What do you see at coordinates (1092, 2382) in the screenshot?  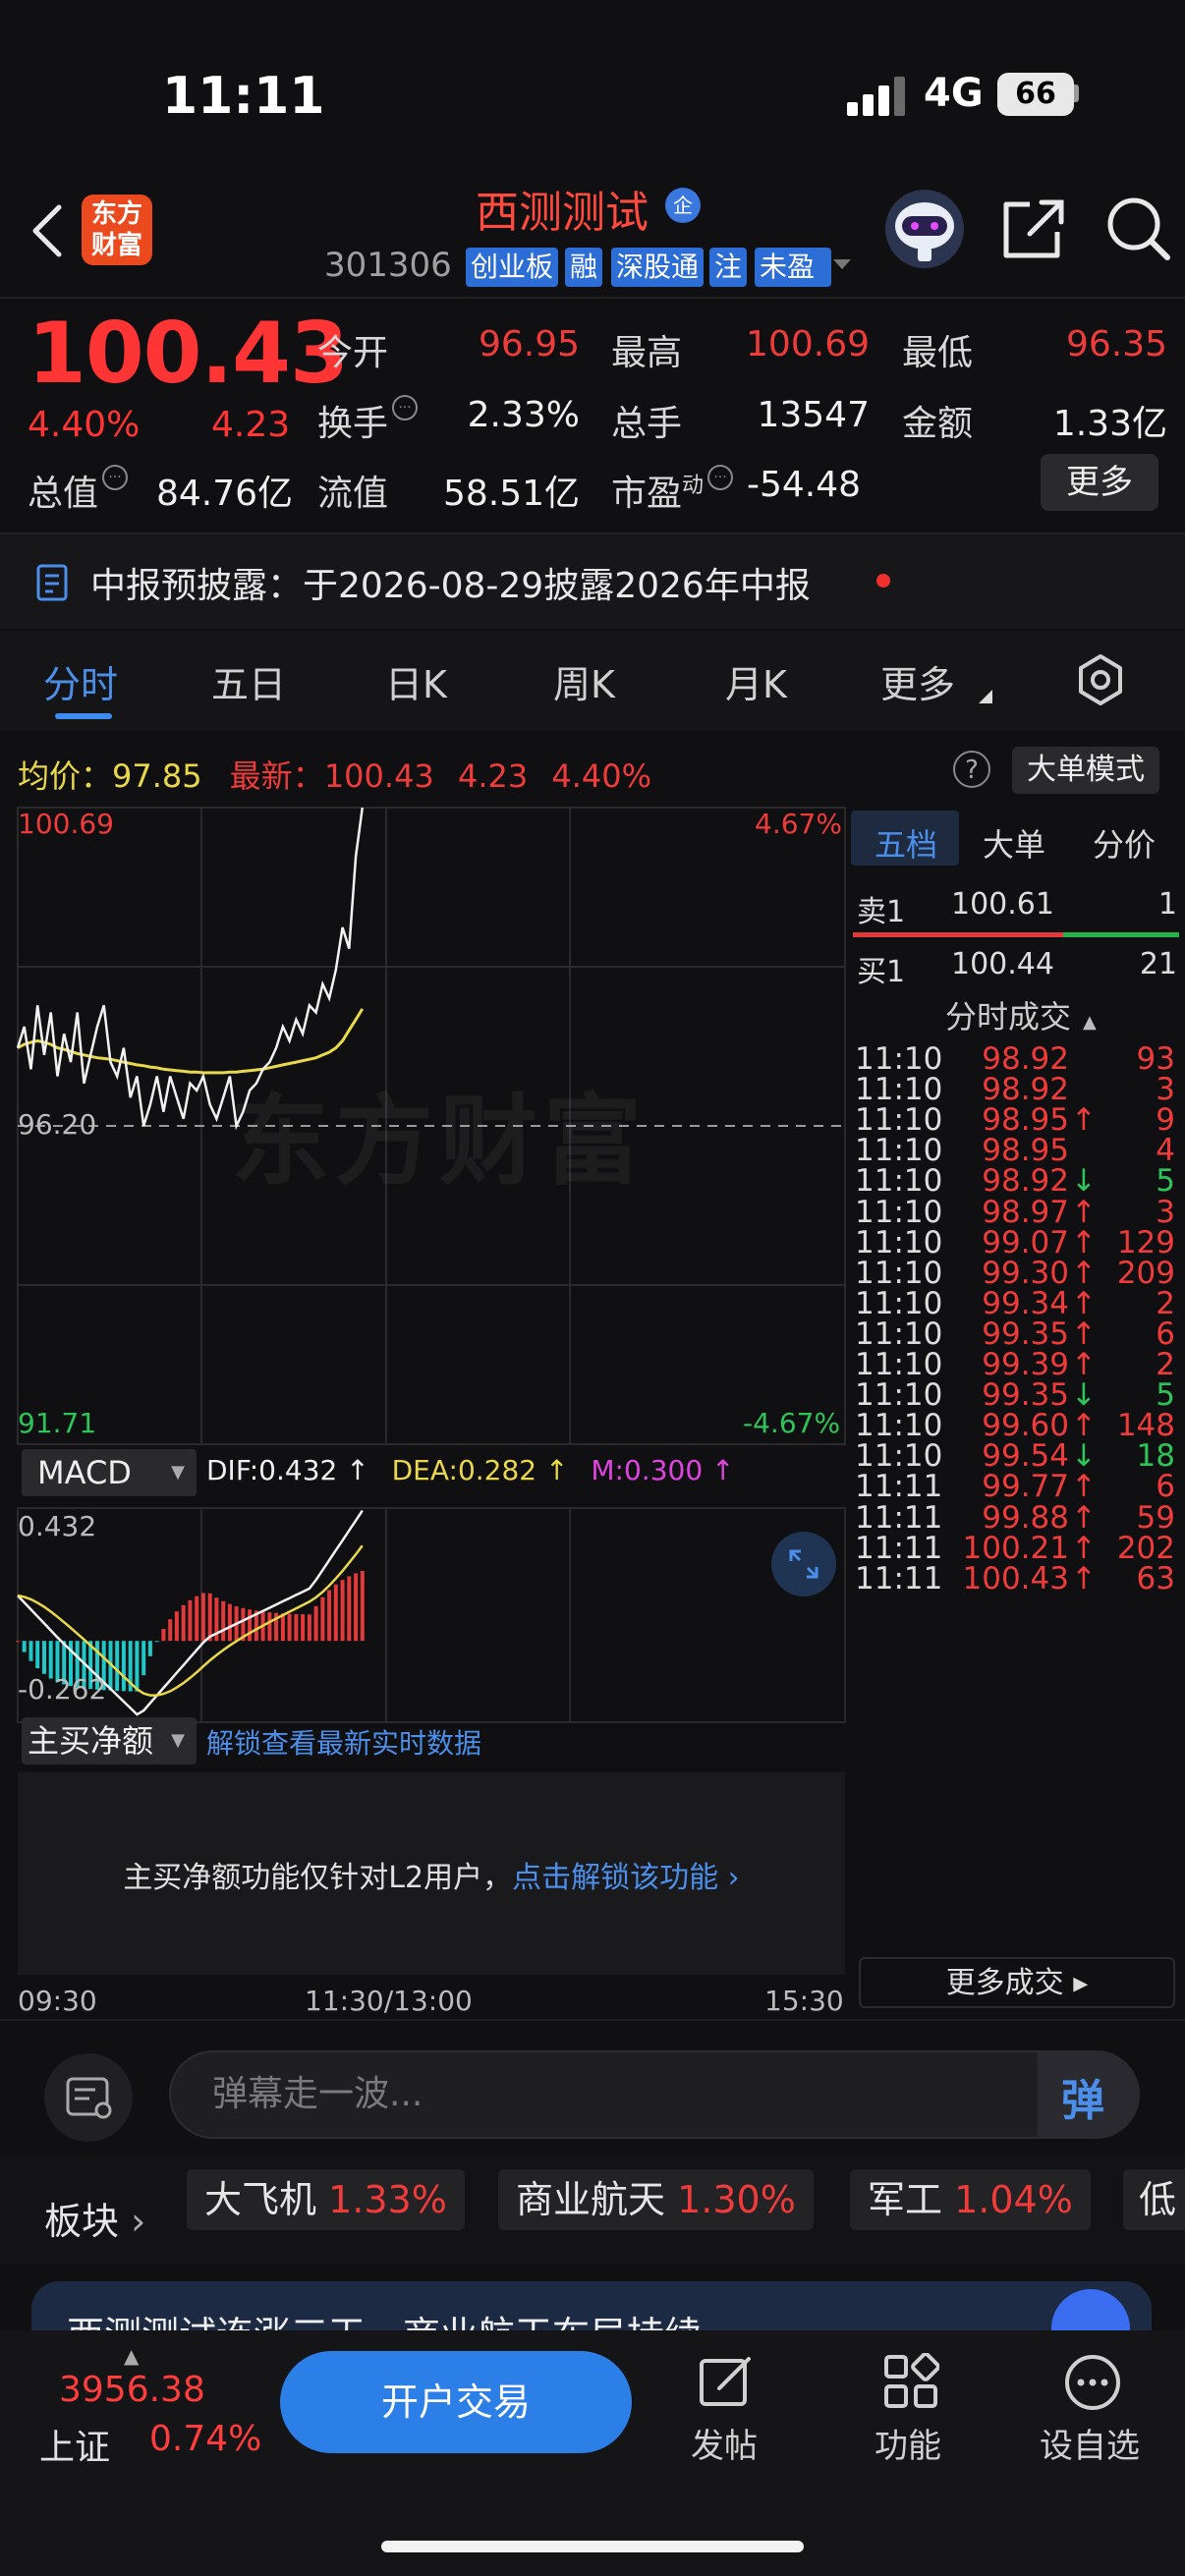 I see `more-dots-icon` at bounding box center [1092, 2382].